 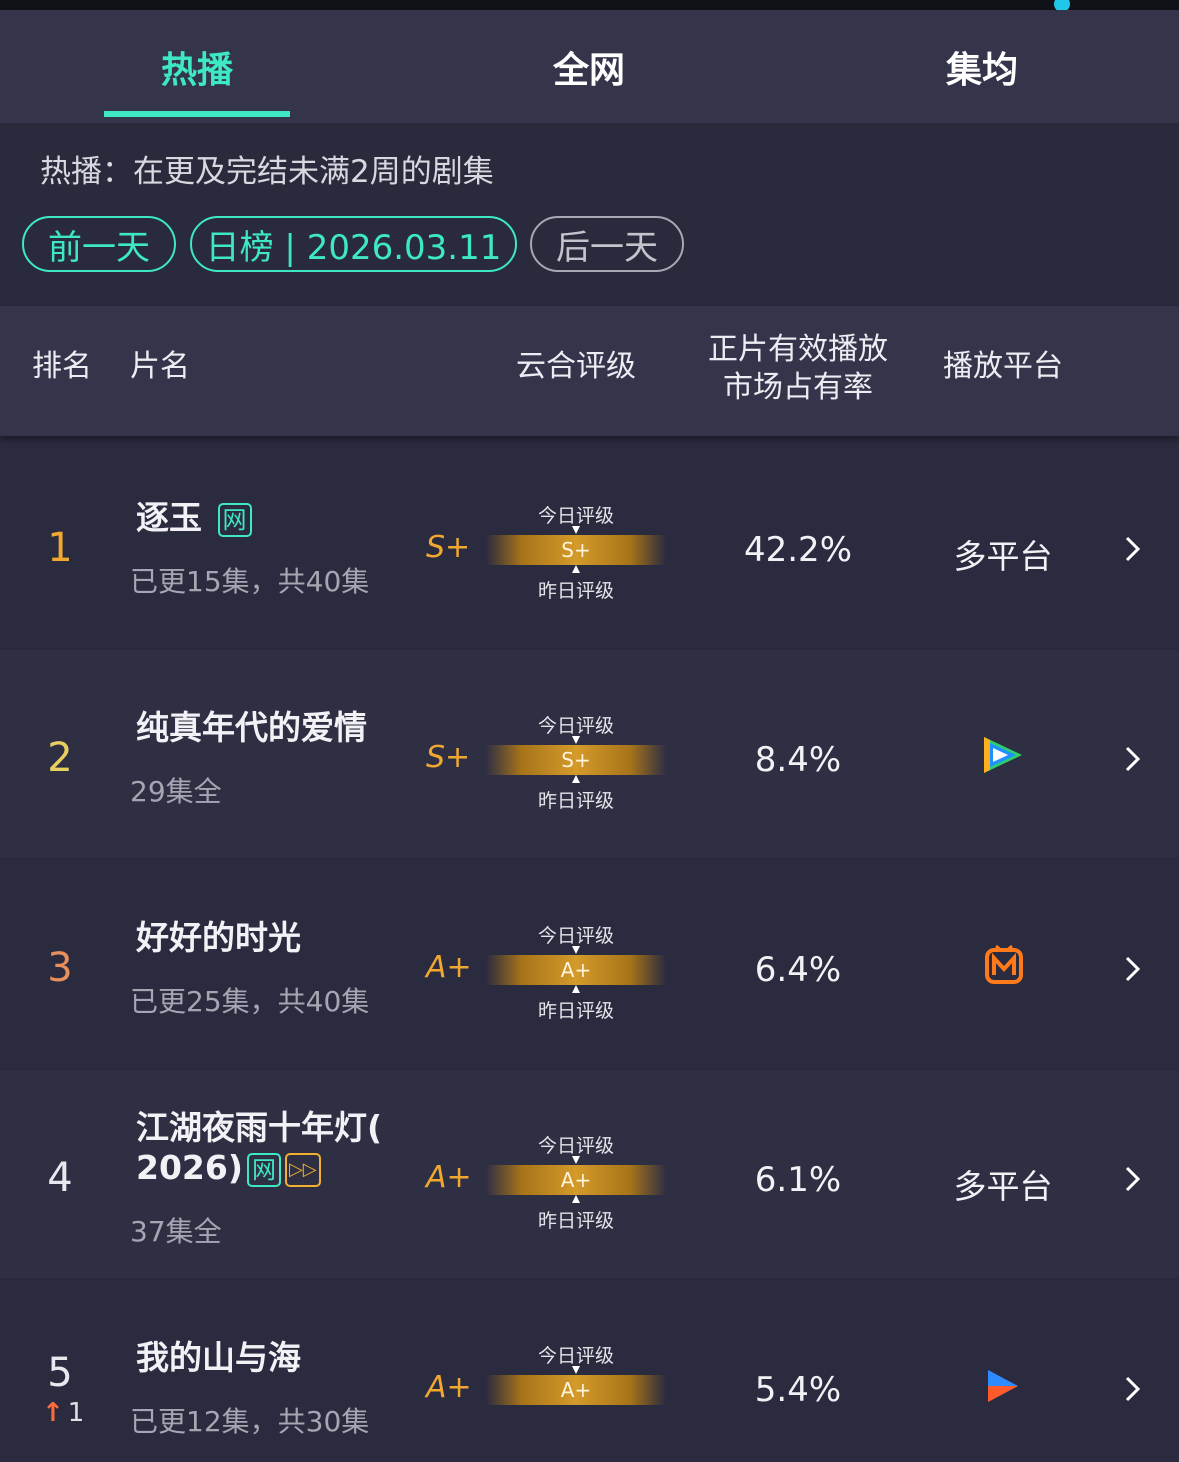 I want to click on drama-title-line1: 江湖夜雨十年灯(, so click(x=259, y=1127).